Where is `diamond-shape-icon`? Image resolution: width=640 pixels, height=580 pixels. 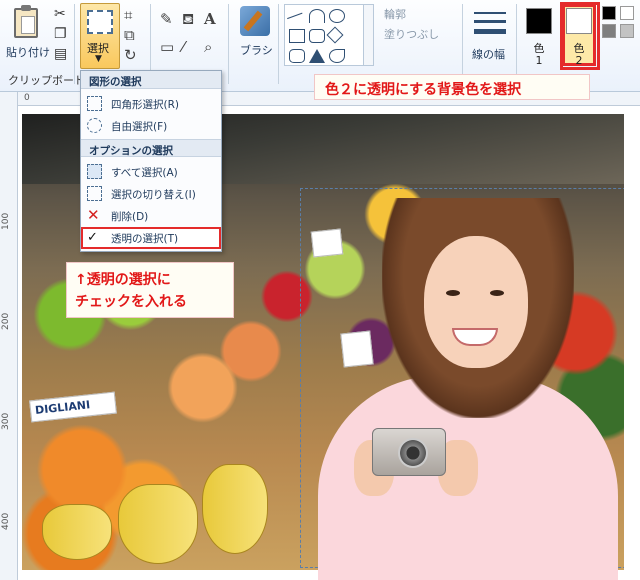
diamond-shape-icon is located at coordinates (335, 35).